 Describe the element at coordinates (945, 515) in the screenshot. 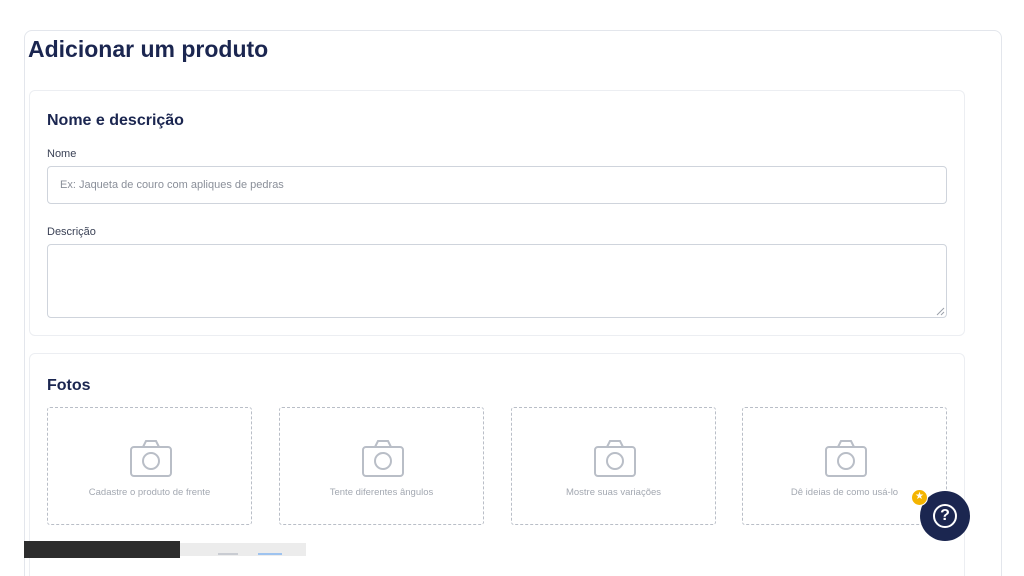

I see `help-symbol: ?` at that location.